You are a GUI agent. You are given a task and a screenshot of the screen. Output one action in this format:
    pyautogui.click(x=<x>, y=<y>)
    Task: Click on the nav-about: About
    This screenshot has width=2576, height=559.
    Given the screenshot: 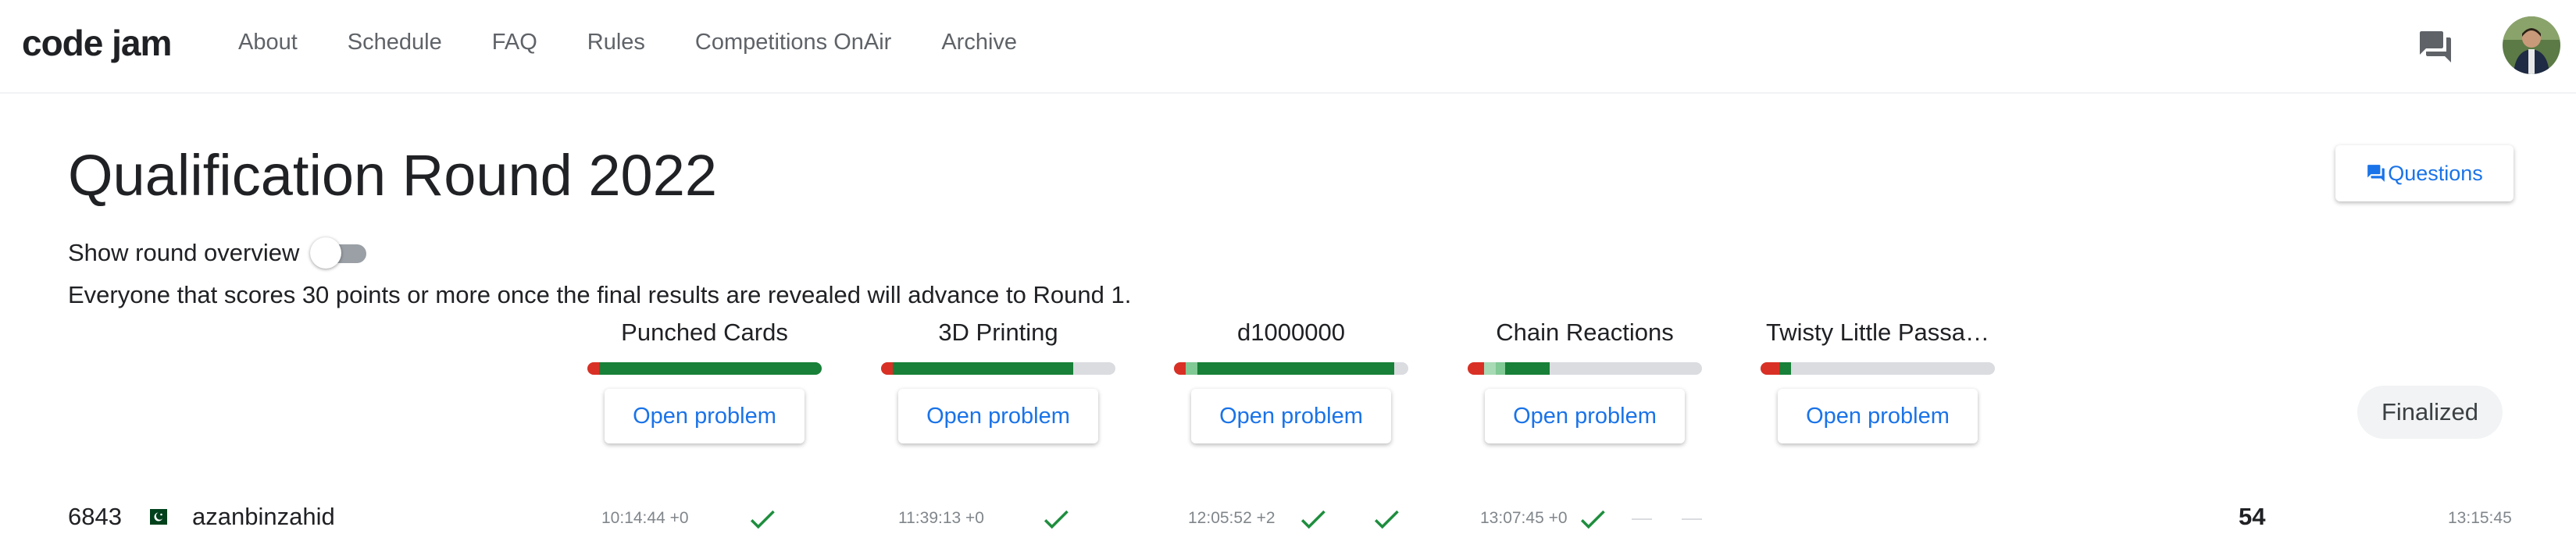 What is the action you would take?
    pyautogui.click(x=268, y=42)
    